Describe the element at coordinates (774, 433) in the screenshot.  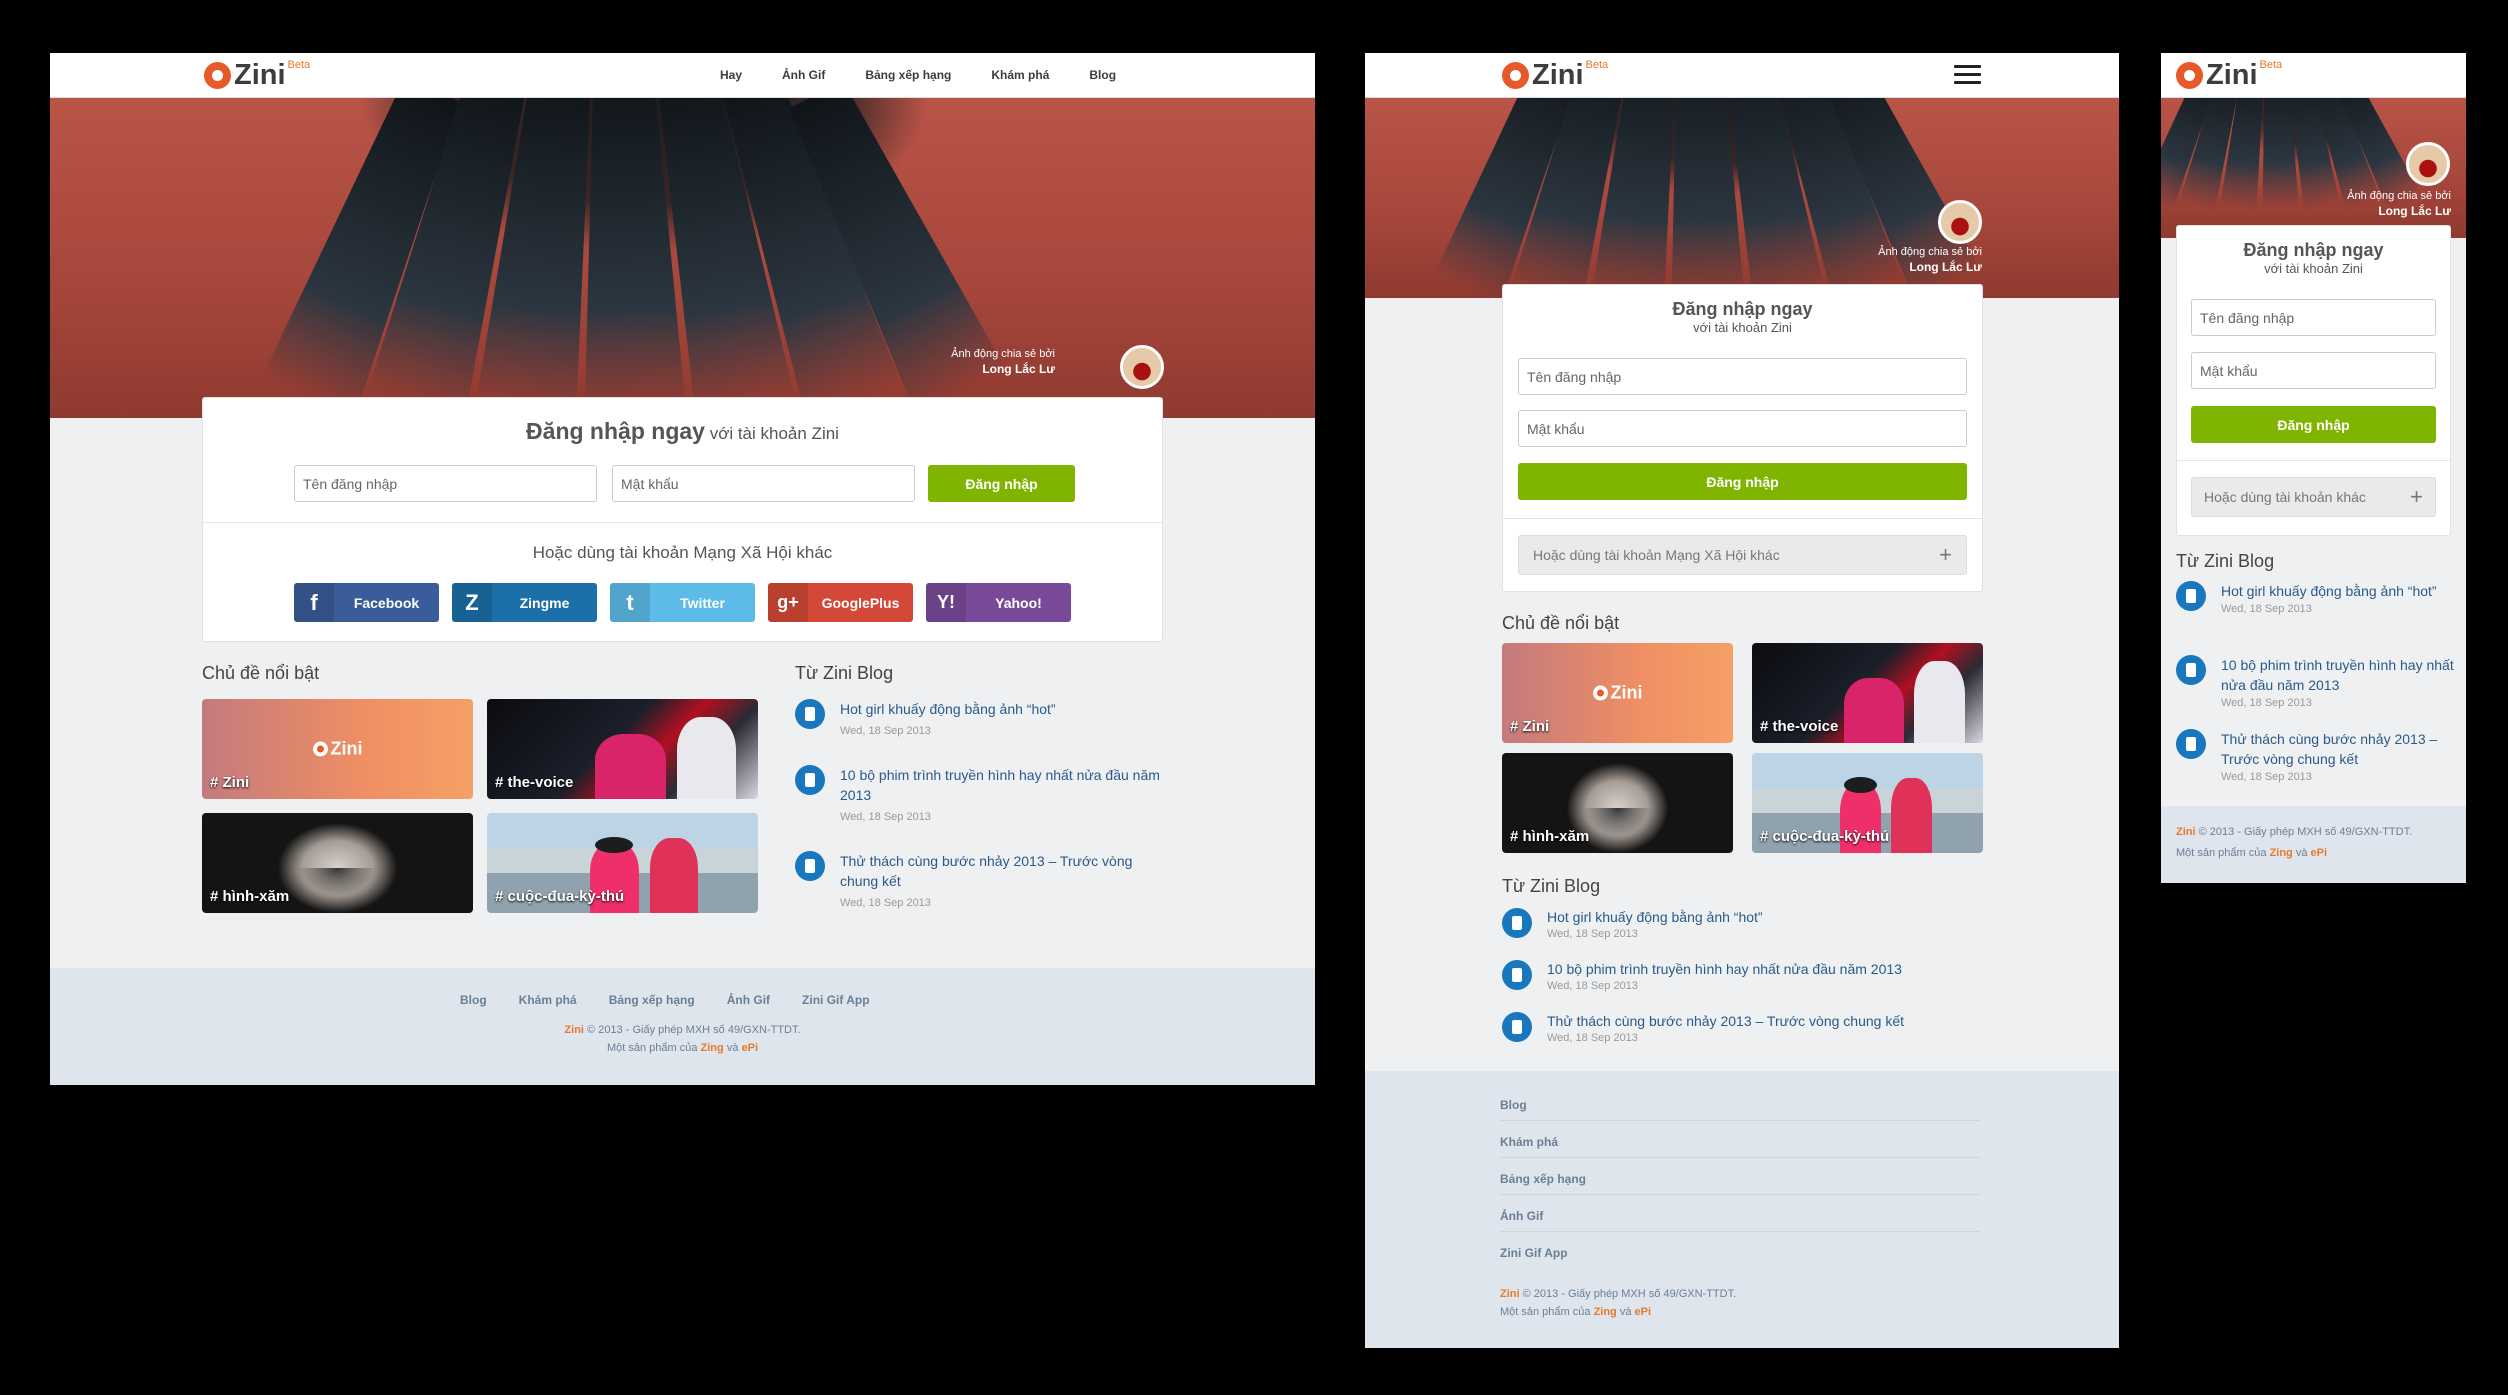
I see `login-title-rest: với tài khoản Zini` at that location.